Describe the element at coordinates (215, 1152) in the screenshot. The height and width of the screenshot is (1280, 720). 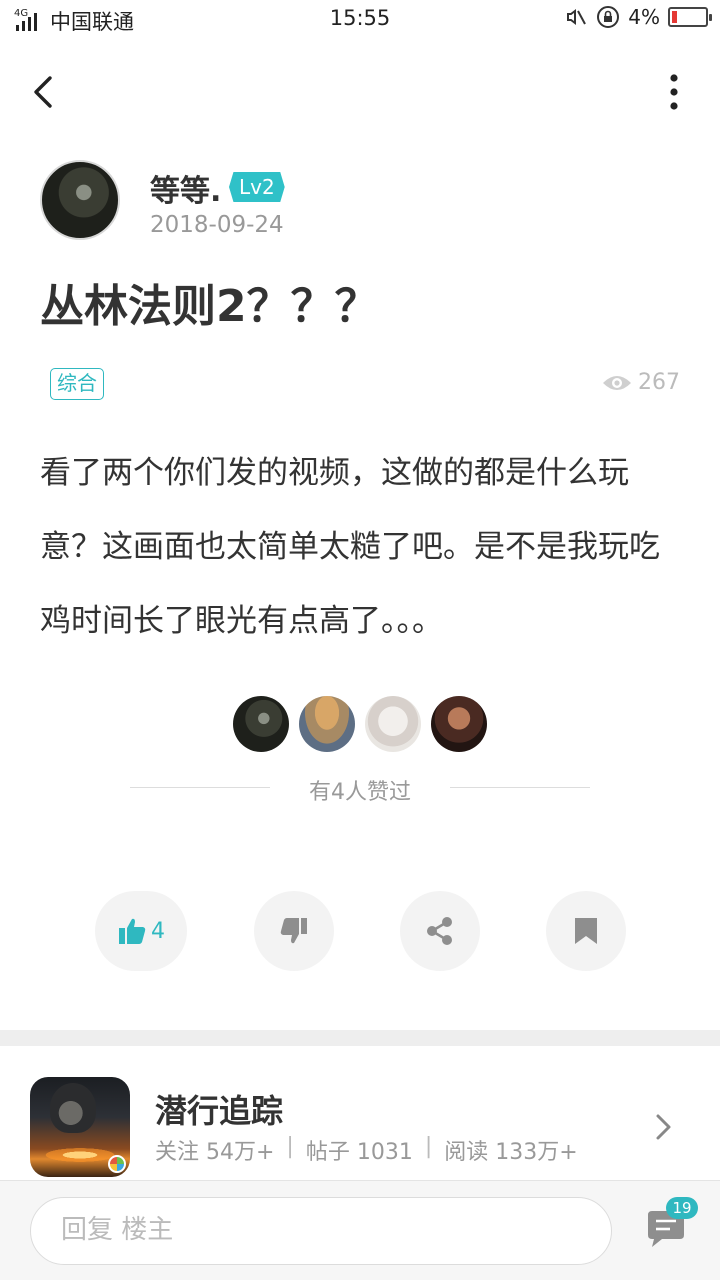
I see `follow-count: 关注 54万+` at that location.